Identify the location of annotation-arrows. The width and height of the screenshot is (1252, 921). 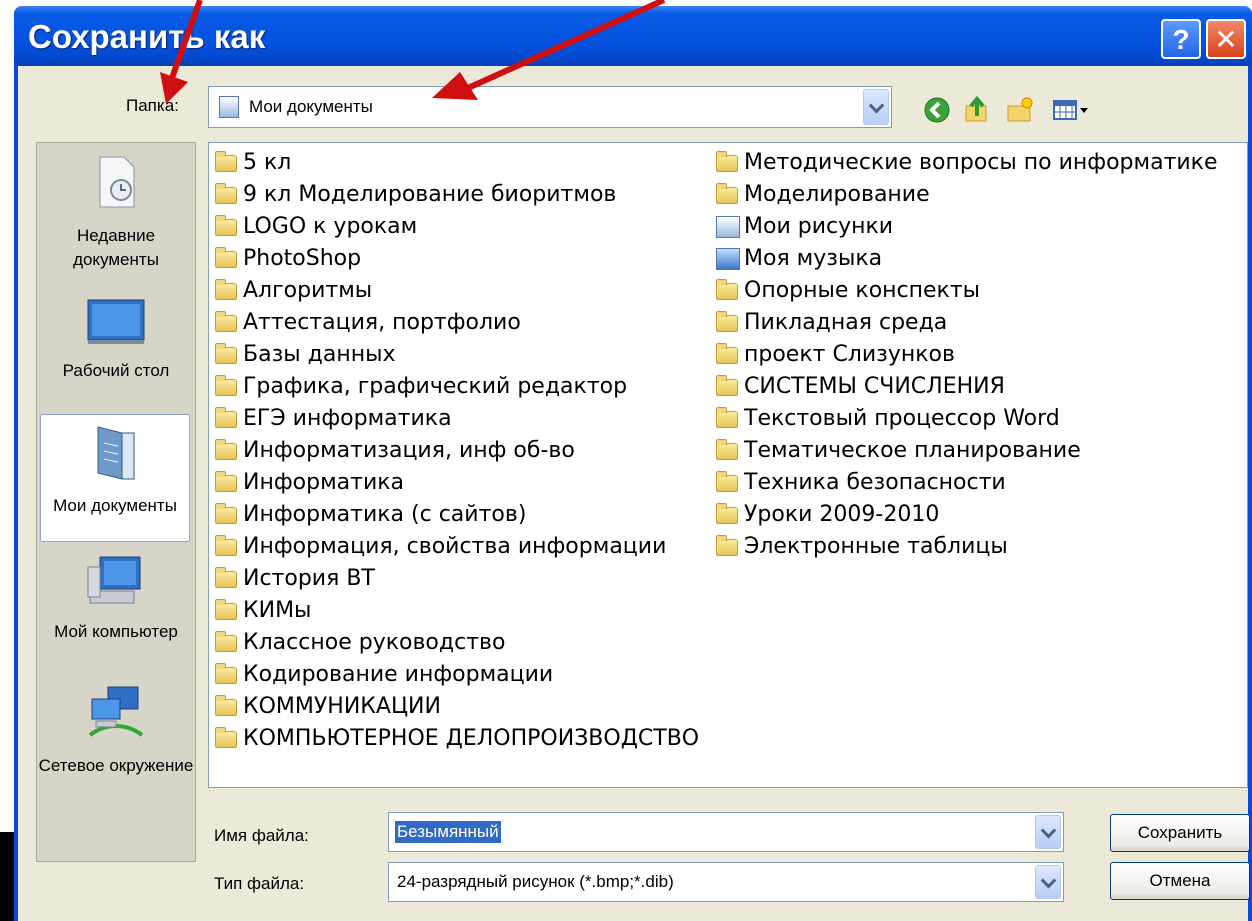
(413, 52).